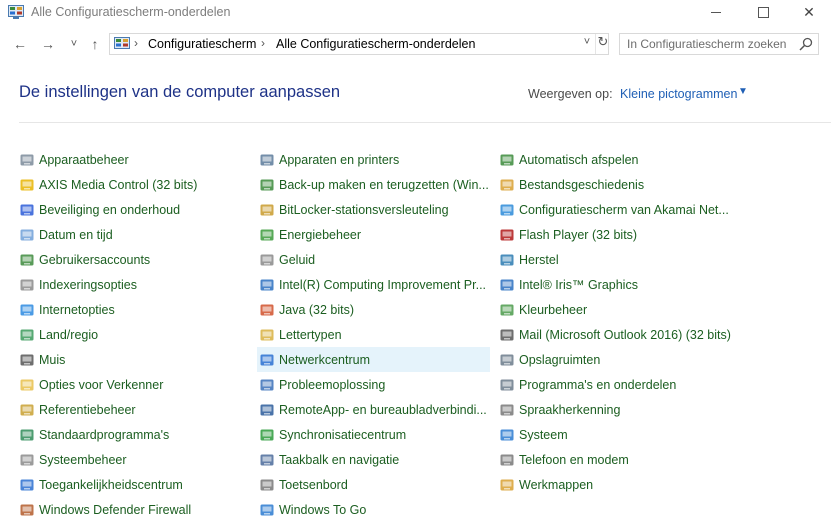 This screenshot has width=831, height=530. I want to click on control-panel-item: Programma's en onderdelen, so click(647, 384).